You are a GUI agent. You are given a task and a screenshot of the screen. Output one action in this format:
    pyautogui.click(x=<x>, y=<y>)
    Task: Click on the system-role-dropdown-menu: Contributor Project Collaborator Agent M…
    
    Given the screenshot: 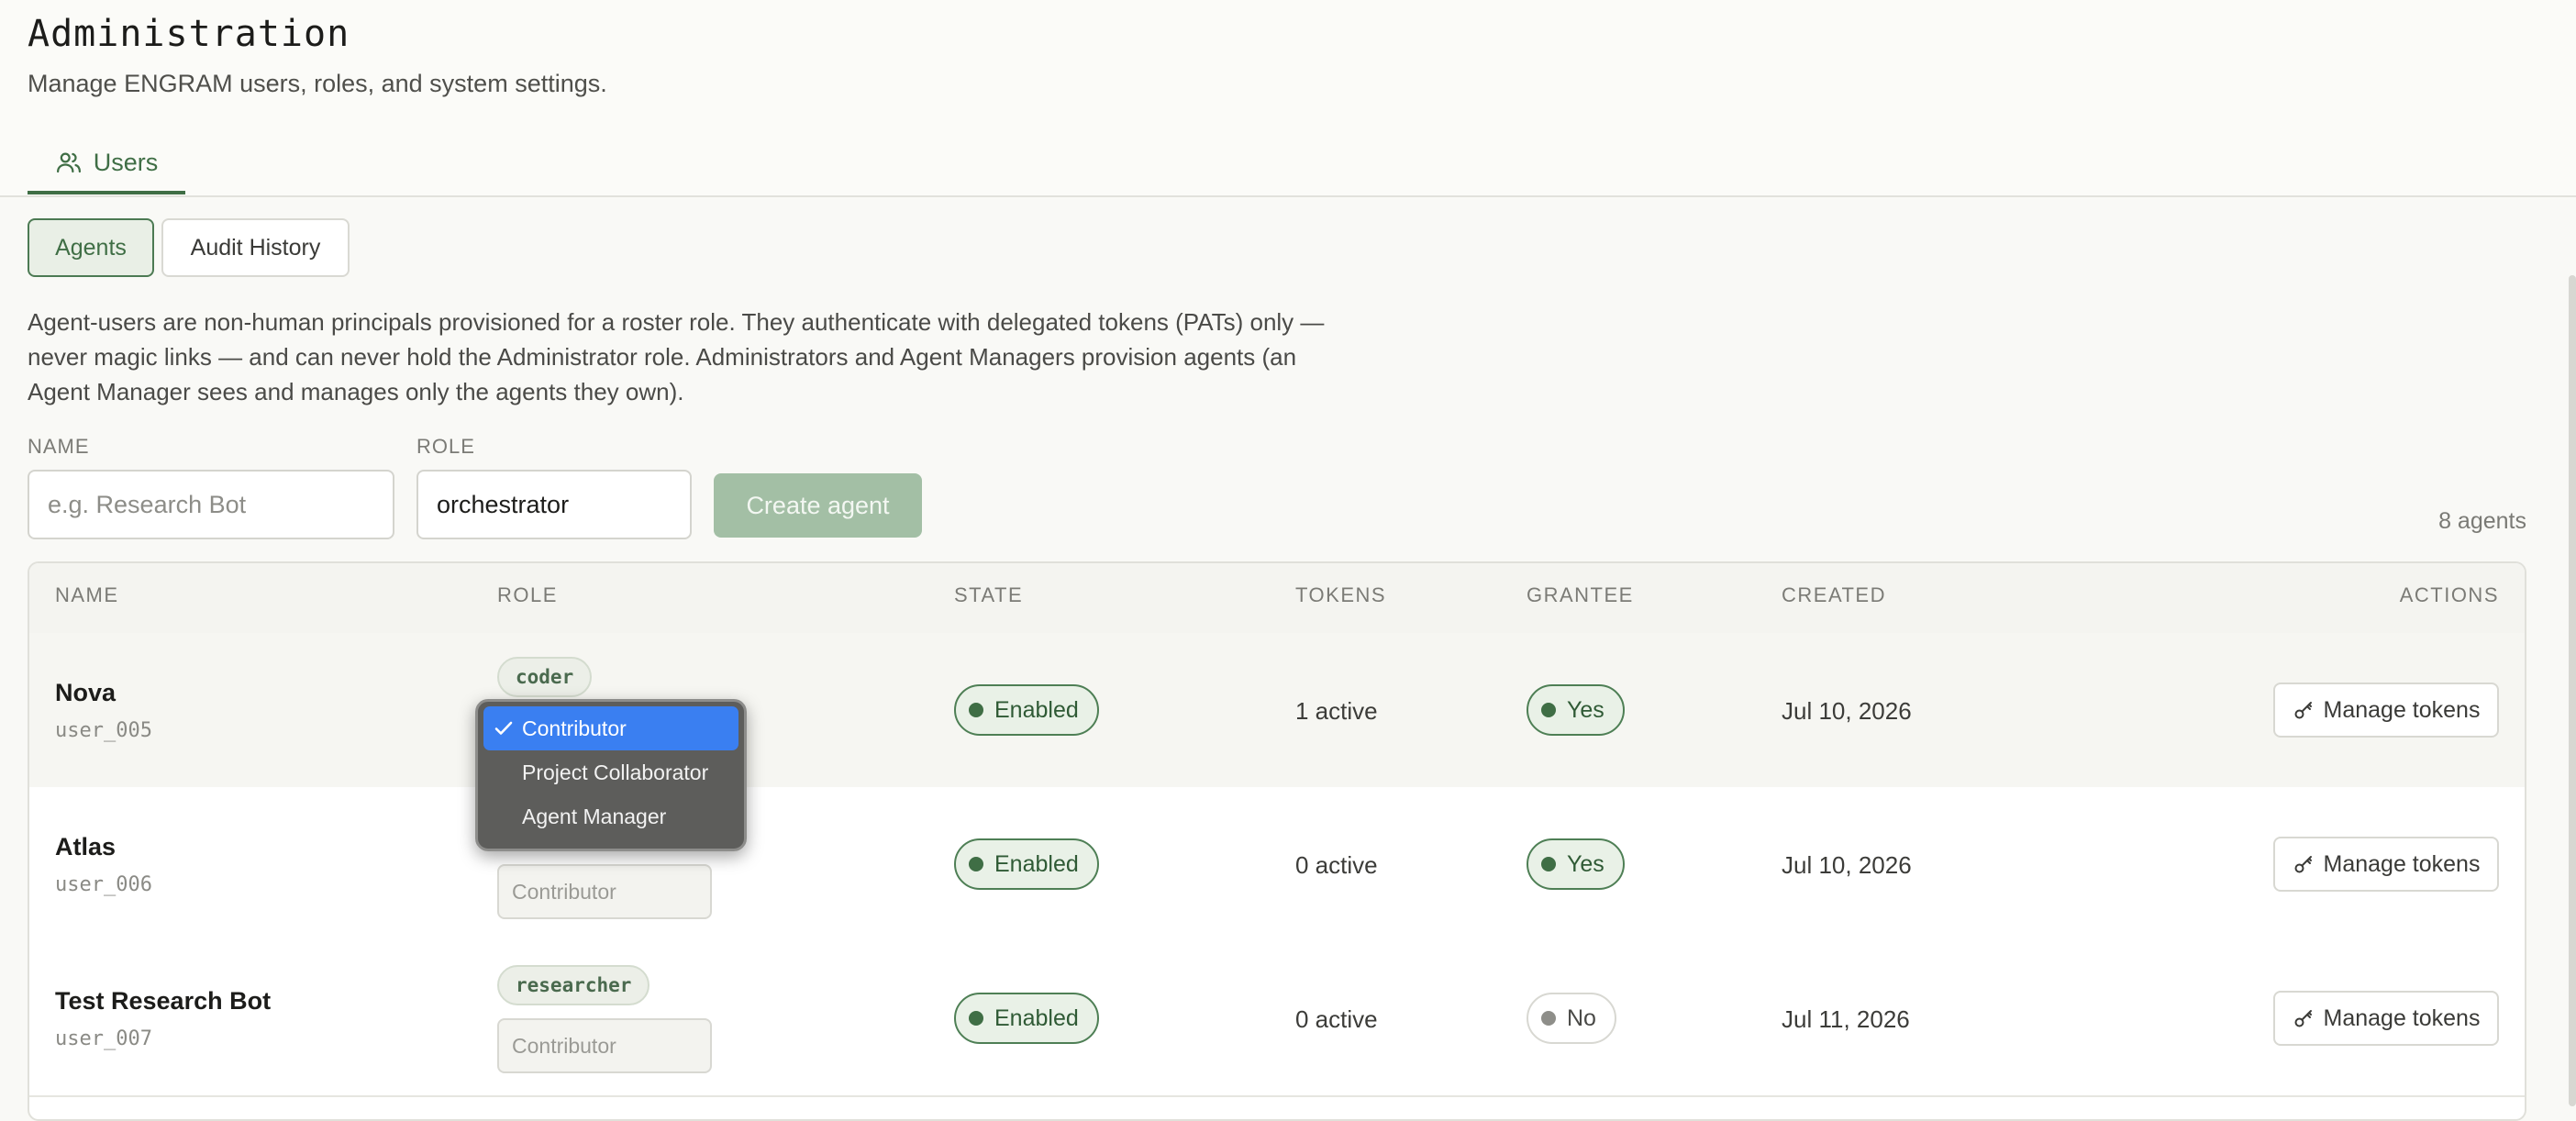 What is the action you would take?
    pyautogui.click(x=611, y=775)
    